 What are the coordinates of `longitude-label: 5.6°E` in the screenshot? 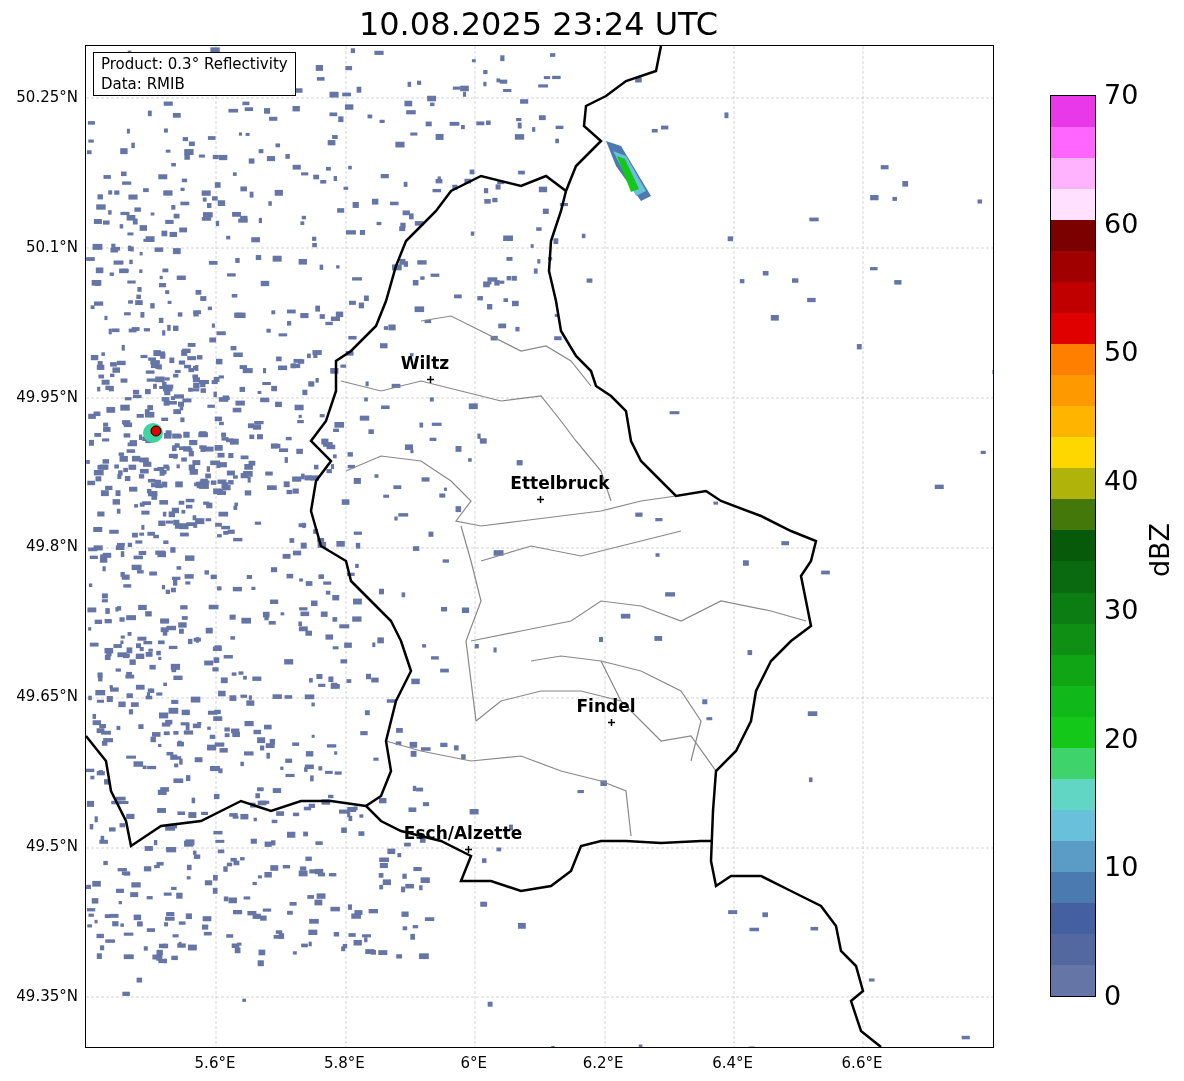 It's located at (215, 1063).